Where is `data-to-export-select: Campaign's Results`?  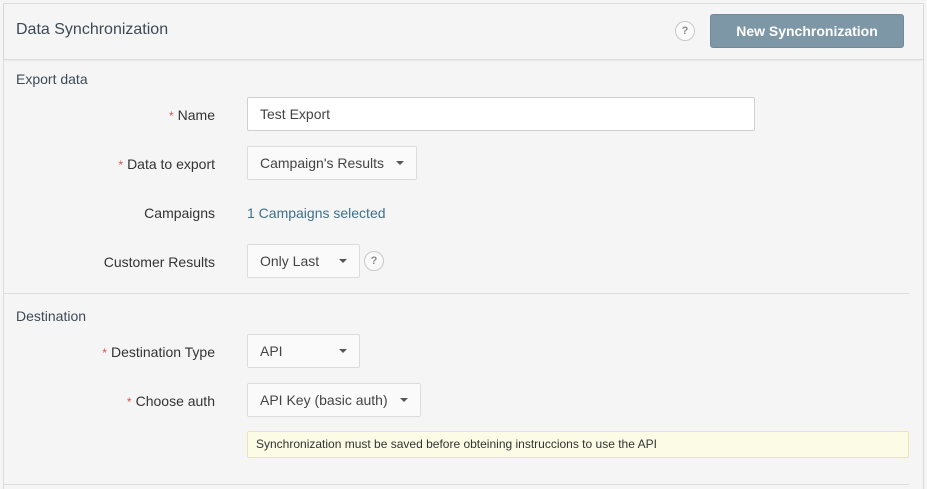 data-to-export-select: Campaign's Results is located at coordinates (332, 163).